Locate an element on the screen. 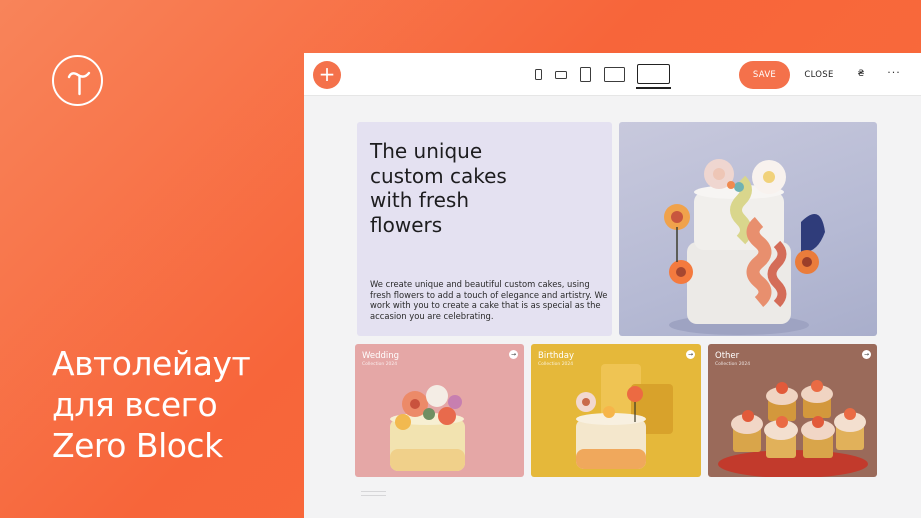 The width and height of the screenshot is (921, 518). currency-icon: ₴ is located at coordinates (861, 74).